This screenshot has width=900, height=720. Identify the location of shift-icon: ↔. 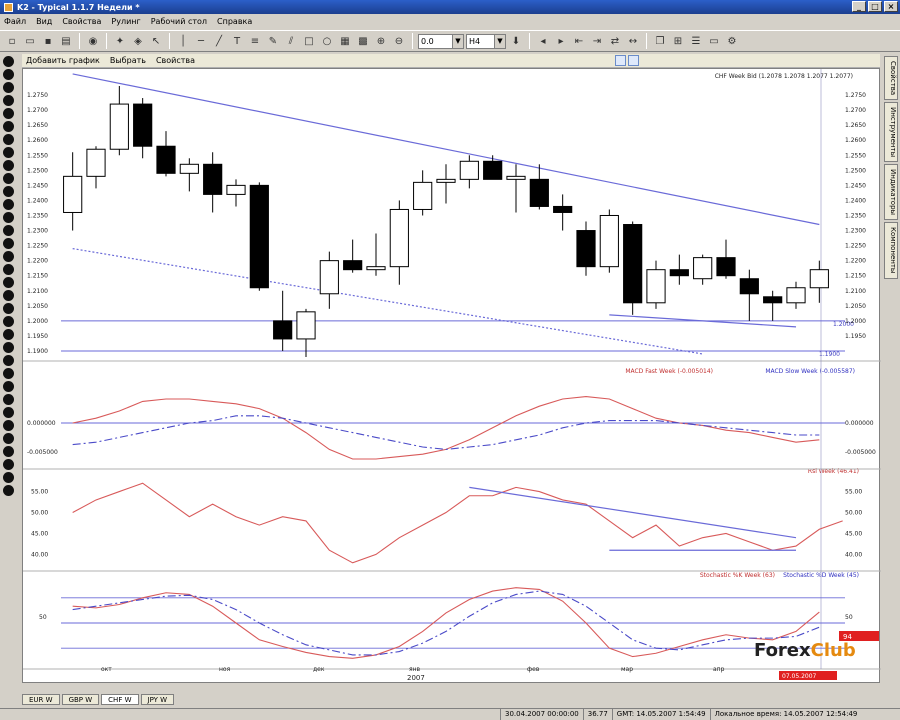
(633, 41).